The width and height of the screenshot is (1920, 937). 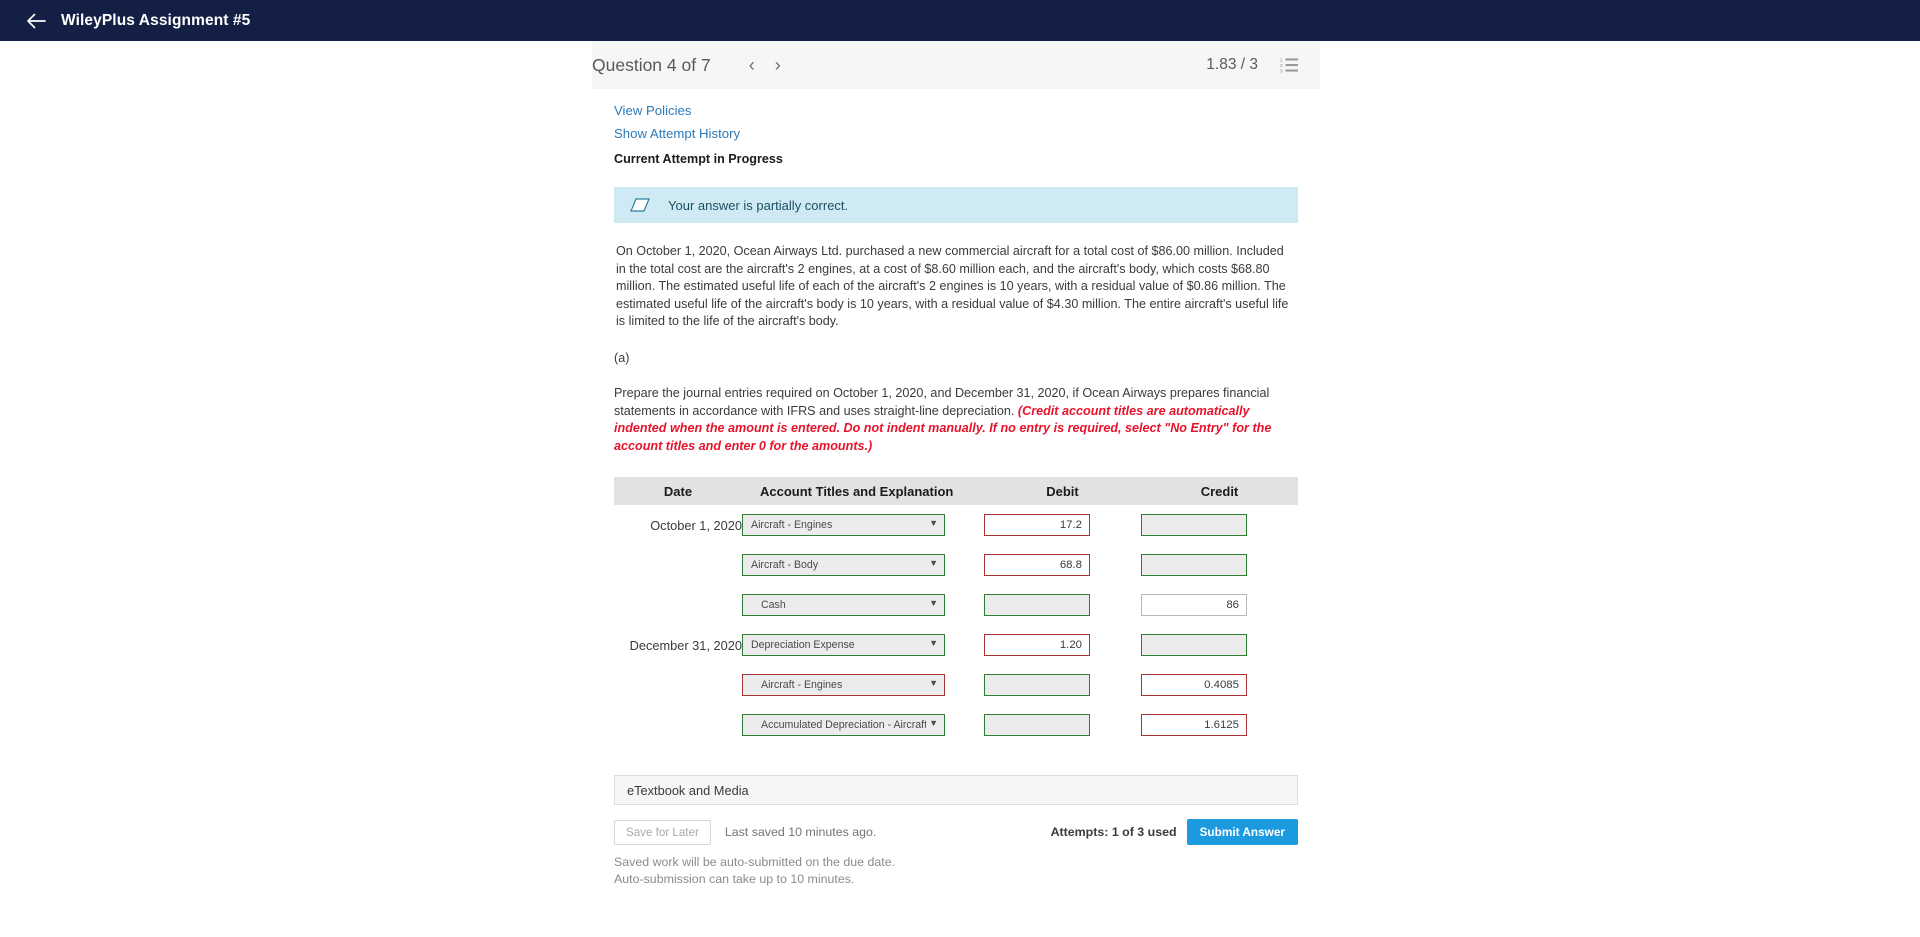 What do you see at coordinates (1219, 491) in the screenshot?
I see `column-header-credit: Credit` at bounding box center [1219, 491].